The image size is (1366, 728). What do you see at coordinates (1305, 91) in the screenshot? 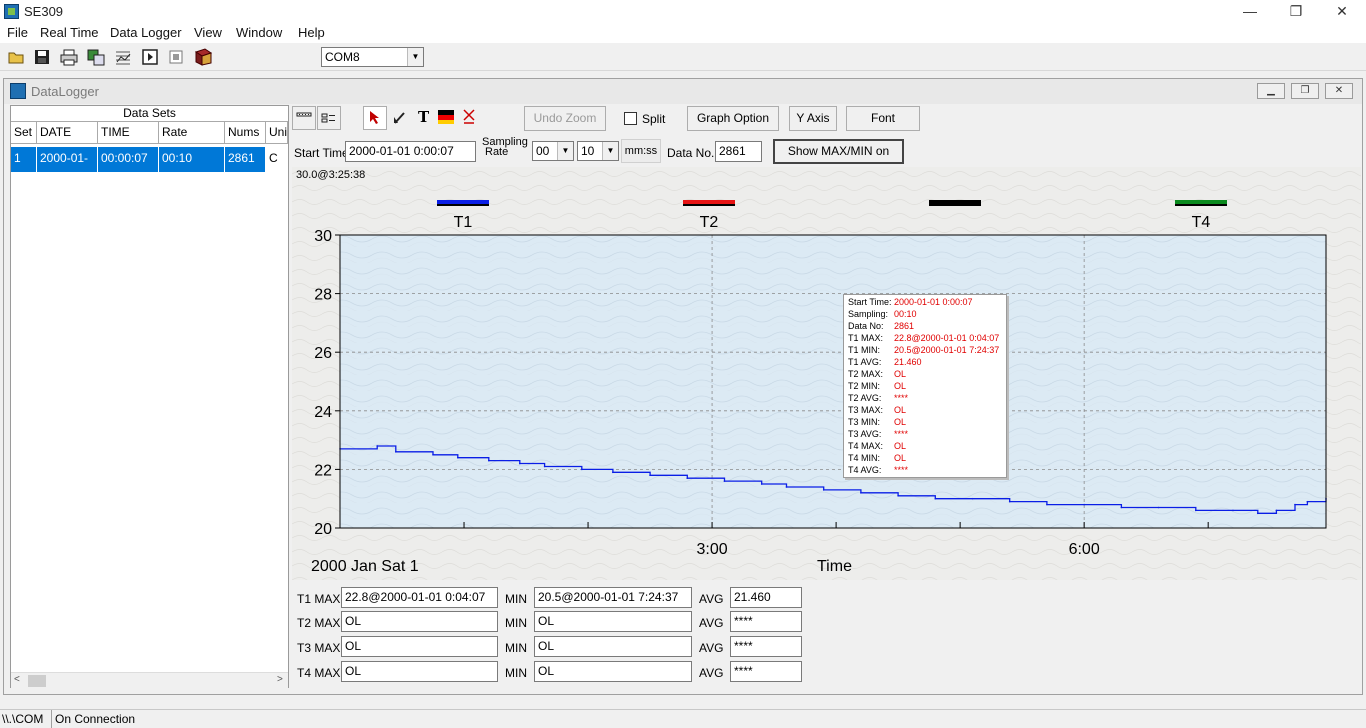
I see `child-restore-button: ❐` at bounding box center [1305, 91].